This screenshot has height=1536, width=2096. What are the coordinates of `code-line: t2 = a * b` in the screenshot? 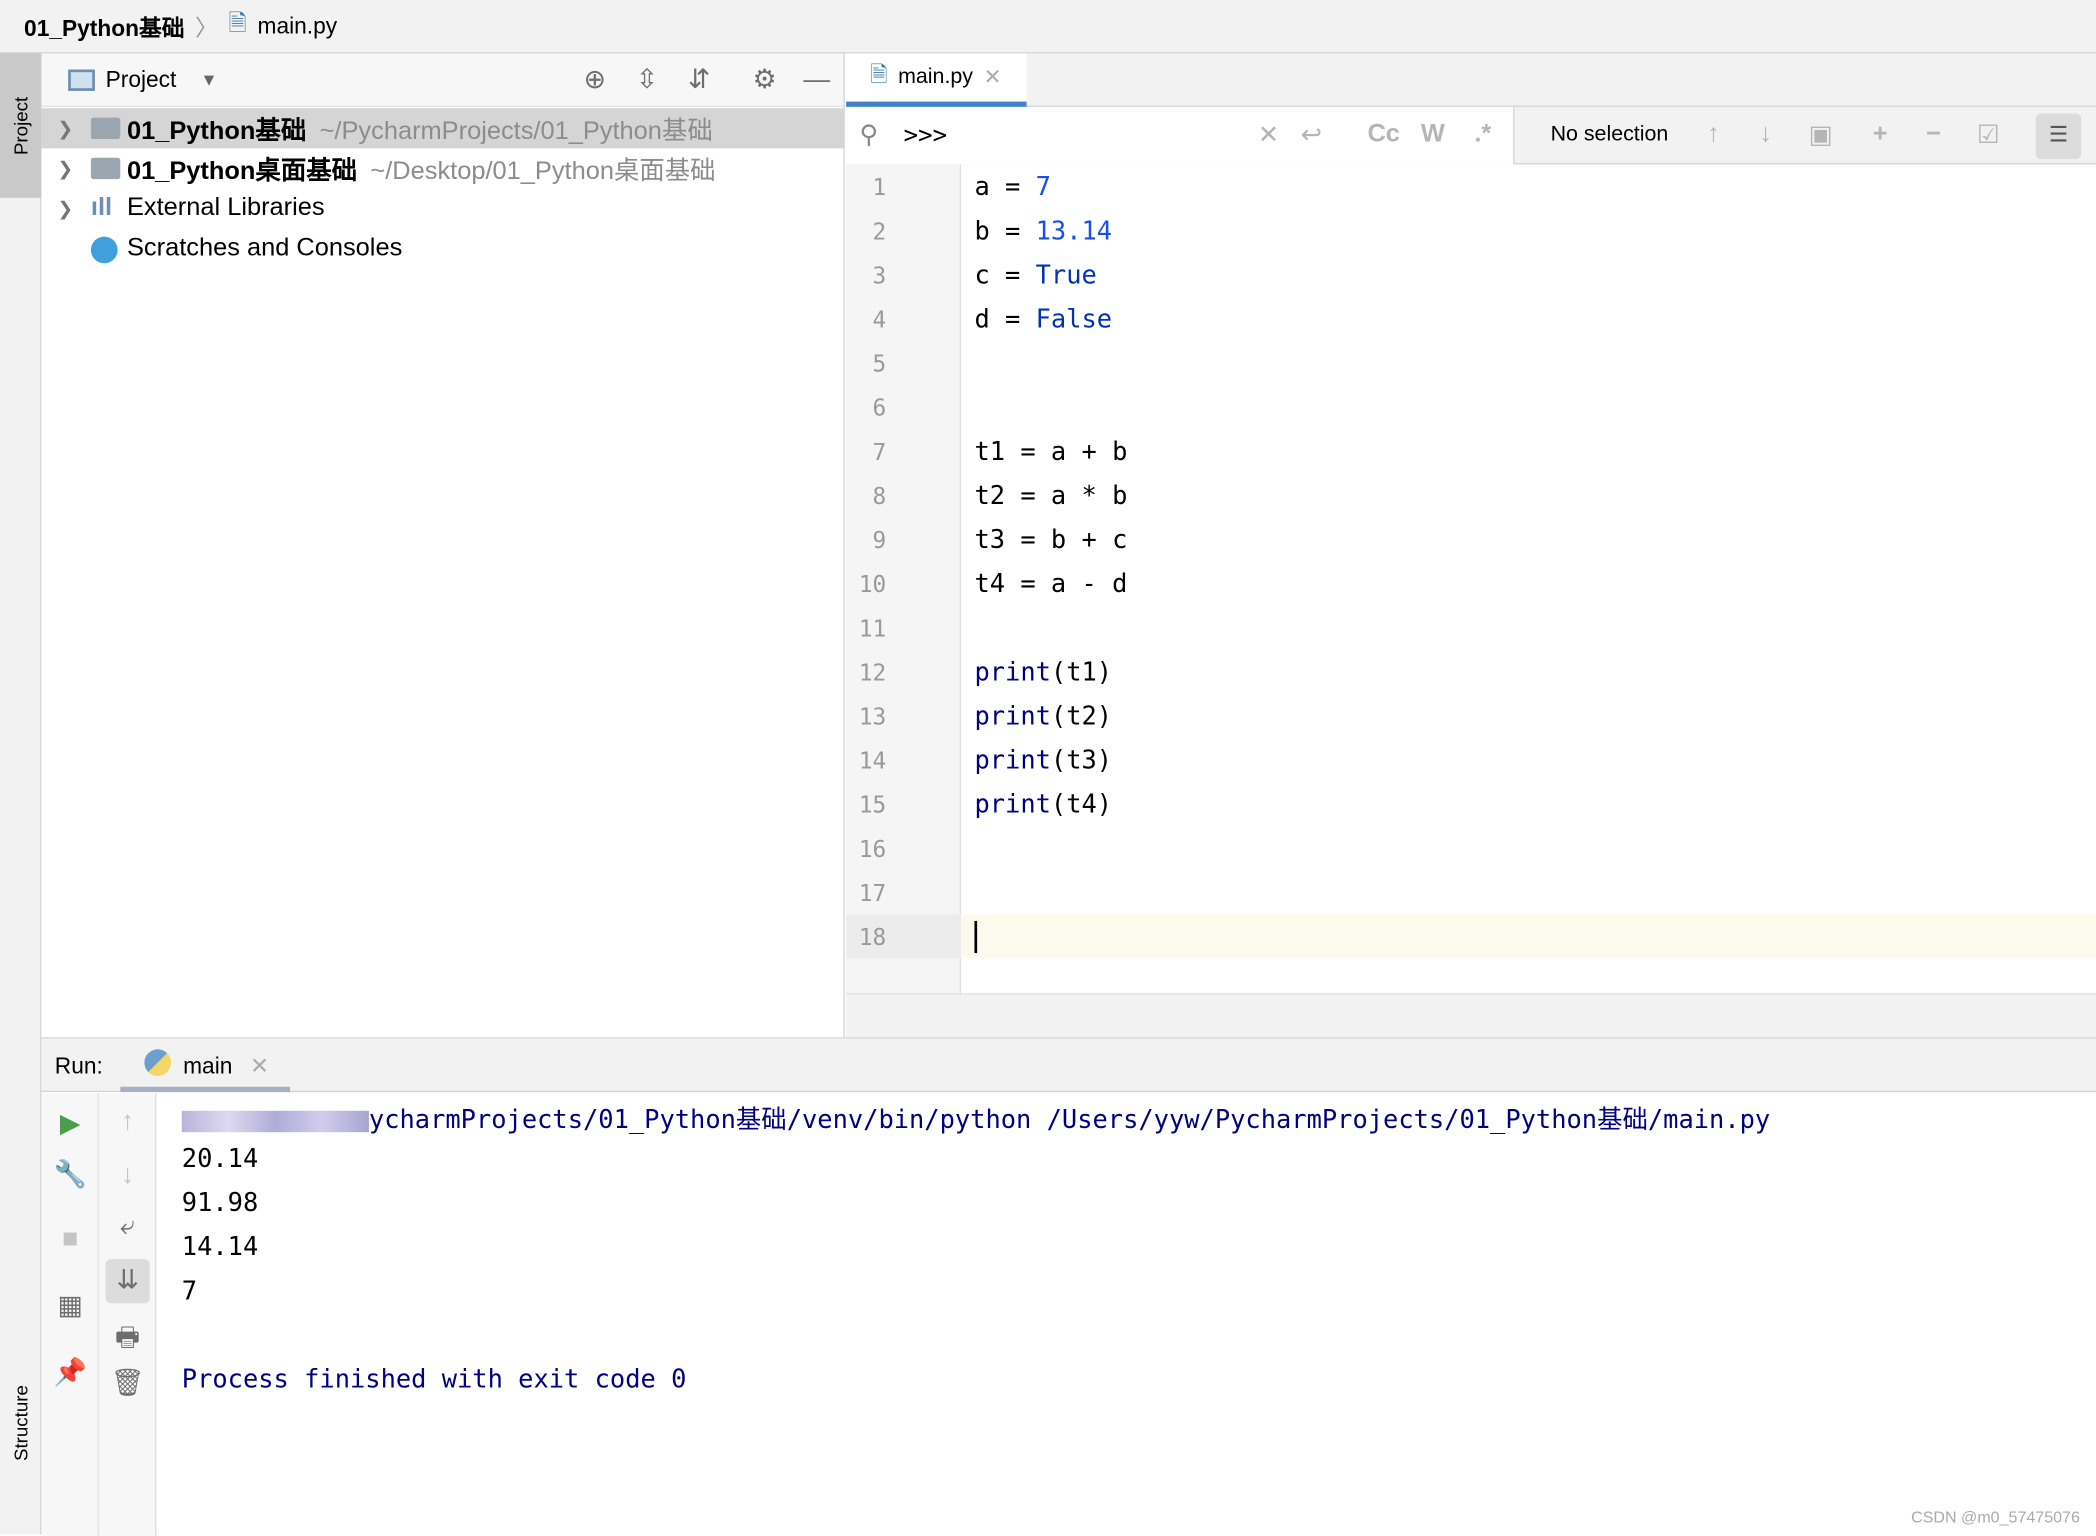 It's located at (1050, 495).